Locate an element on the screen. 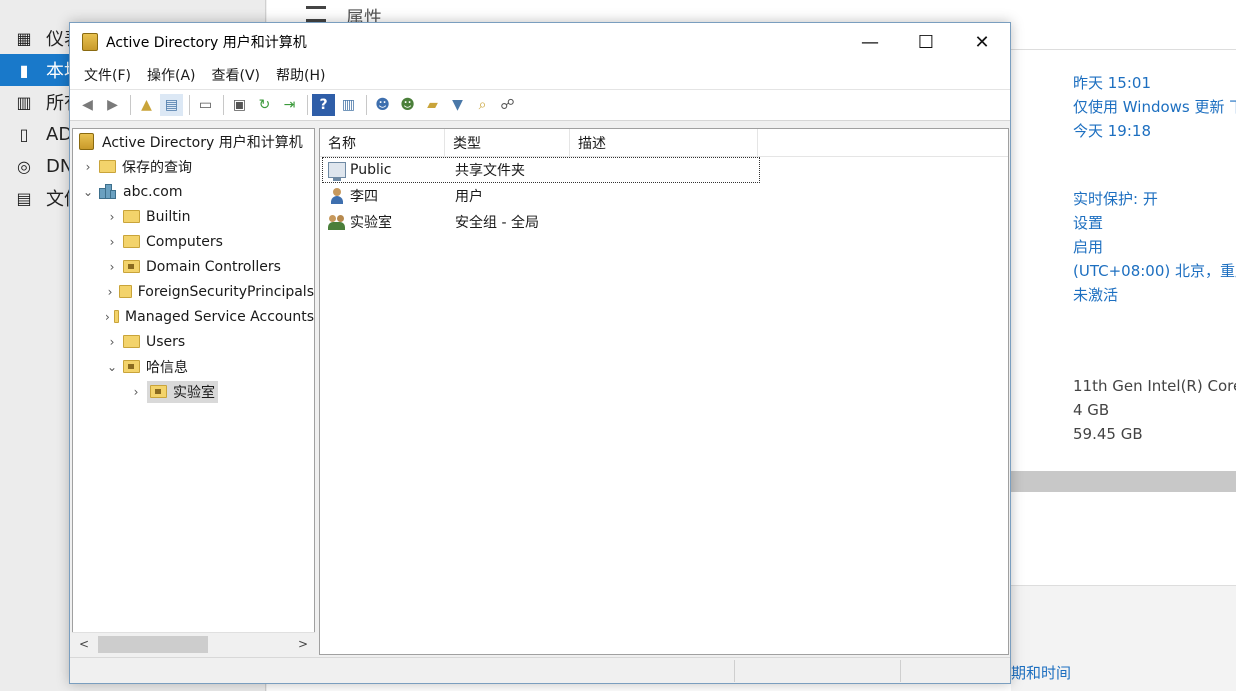 Image resolution: width=1236 pixels, height=691 pixels. aduc-app-icon is located at coordinates (90, 42).